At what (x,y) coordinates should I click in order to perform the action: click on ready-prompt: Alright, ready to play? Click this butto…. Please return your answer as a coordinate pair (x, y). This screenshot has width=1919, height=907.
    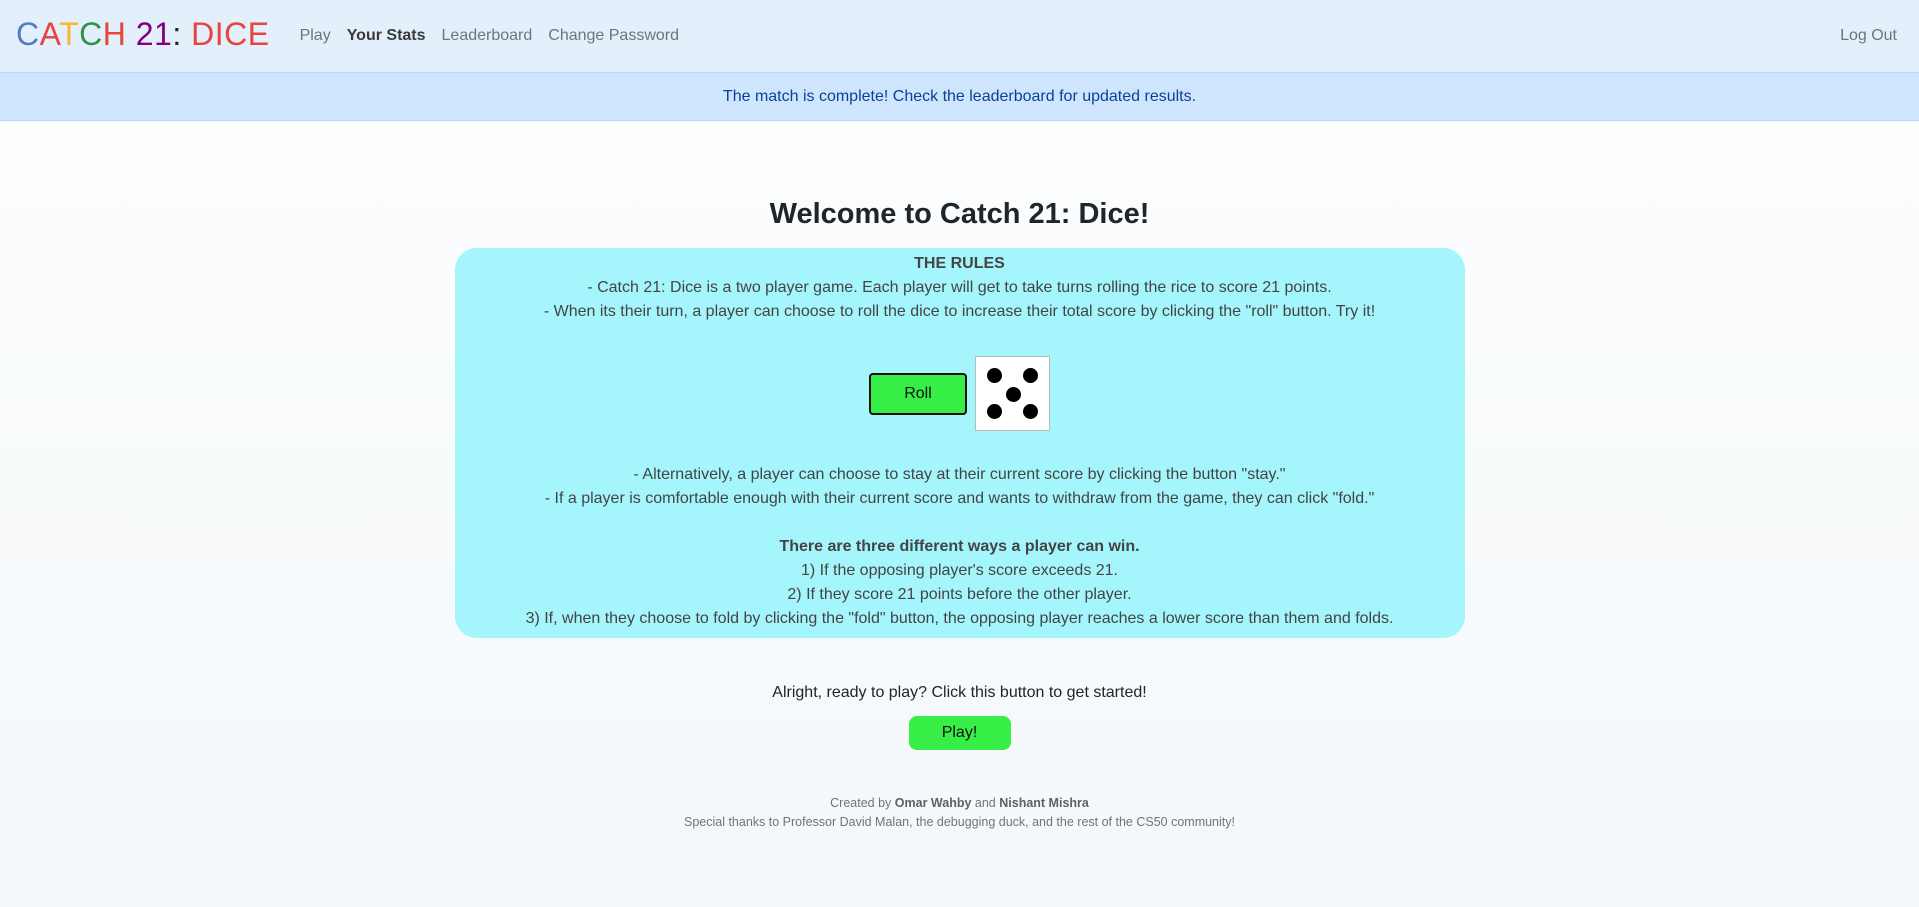
    Looking at the image, I should click on (959, 692).